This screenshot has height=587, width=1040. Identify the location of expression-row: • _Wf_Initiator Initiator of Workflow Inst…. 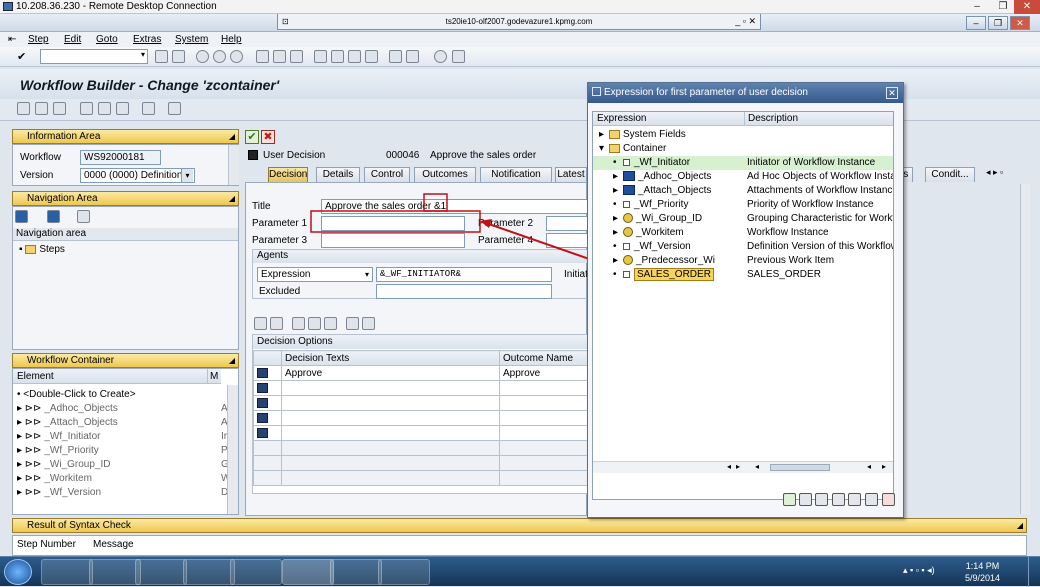
(743, 163).